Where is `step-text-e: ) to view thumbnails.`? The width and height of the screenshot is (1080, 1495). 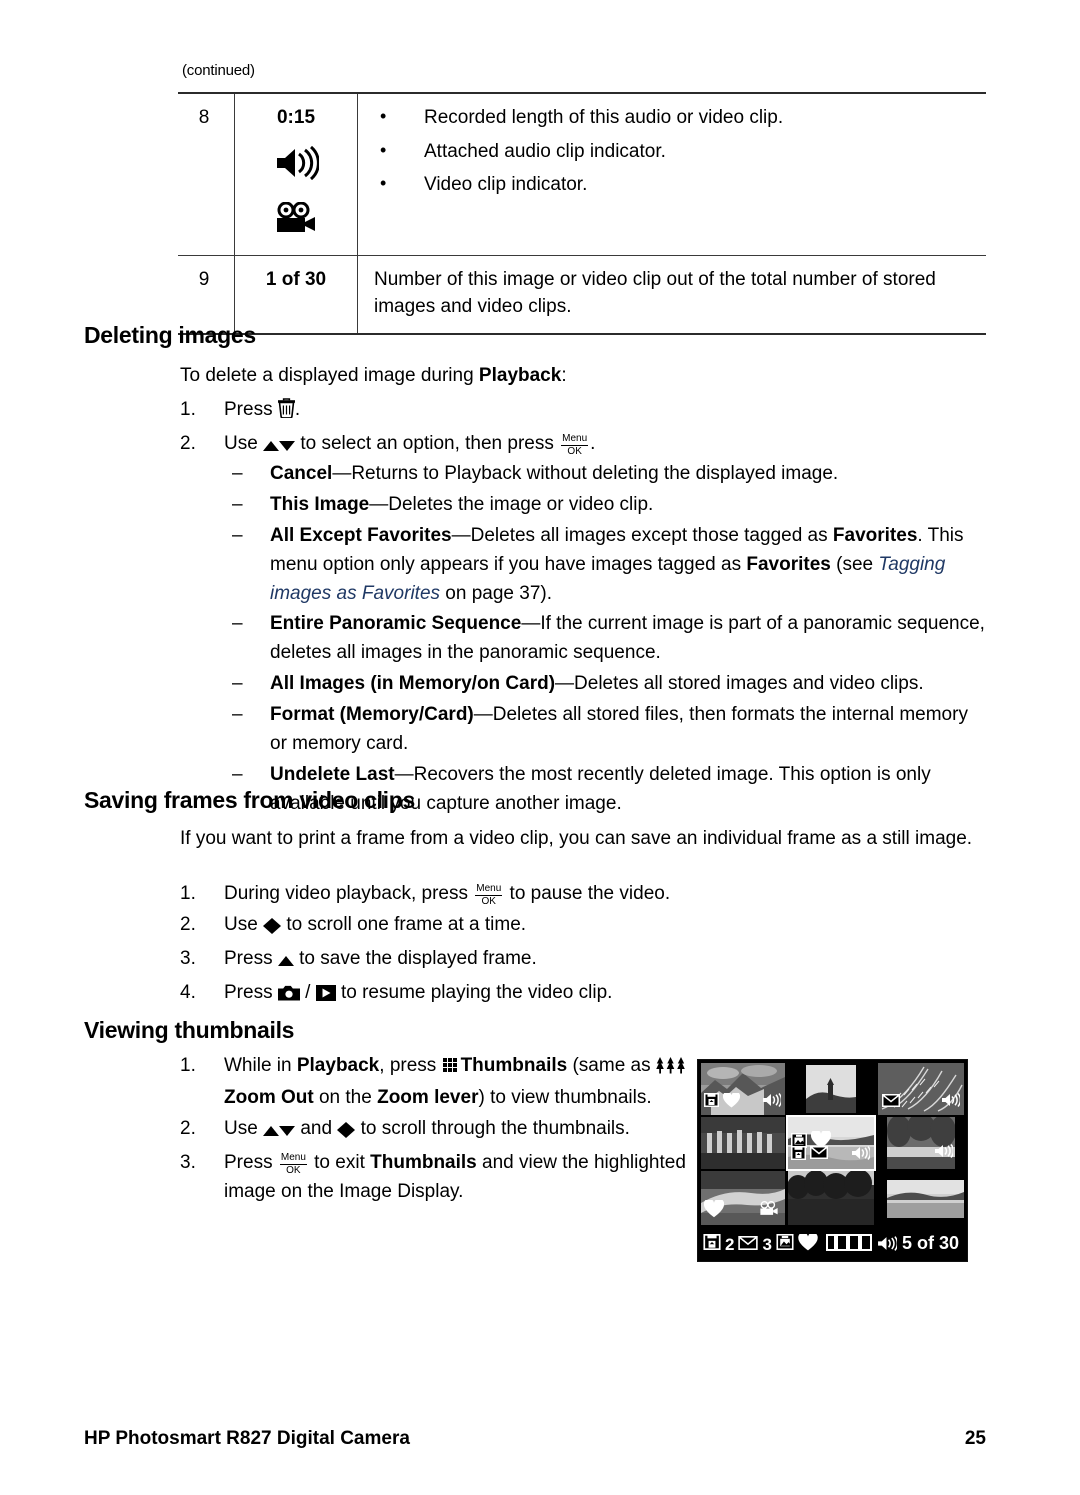 step-text-e: ) to view thumbnails. is located at coordinates (565, 1097).